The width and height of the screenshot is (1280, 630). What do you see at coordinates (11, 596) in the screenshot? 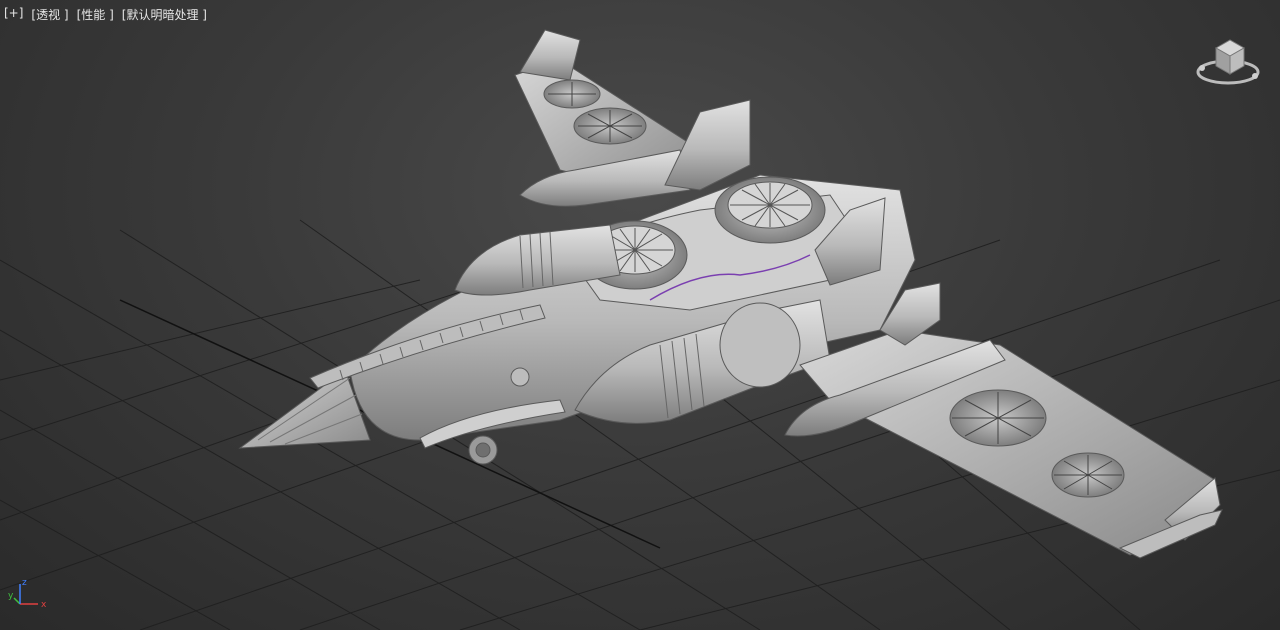
I see `axis-y-label: y` at bounding box center [11, 596].